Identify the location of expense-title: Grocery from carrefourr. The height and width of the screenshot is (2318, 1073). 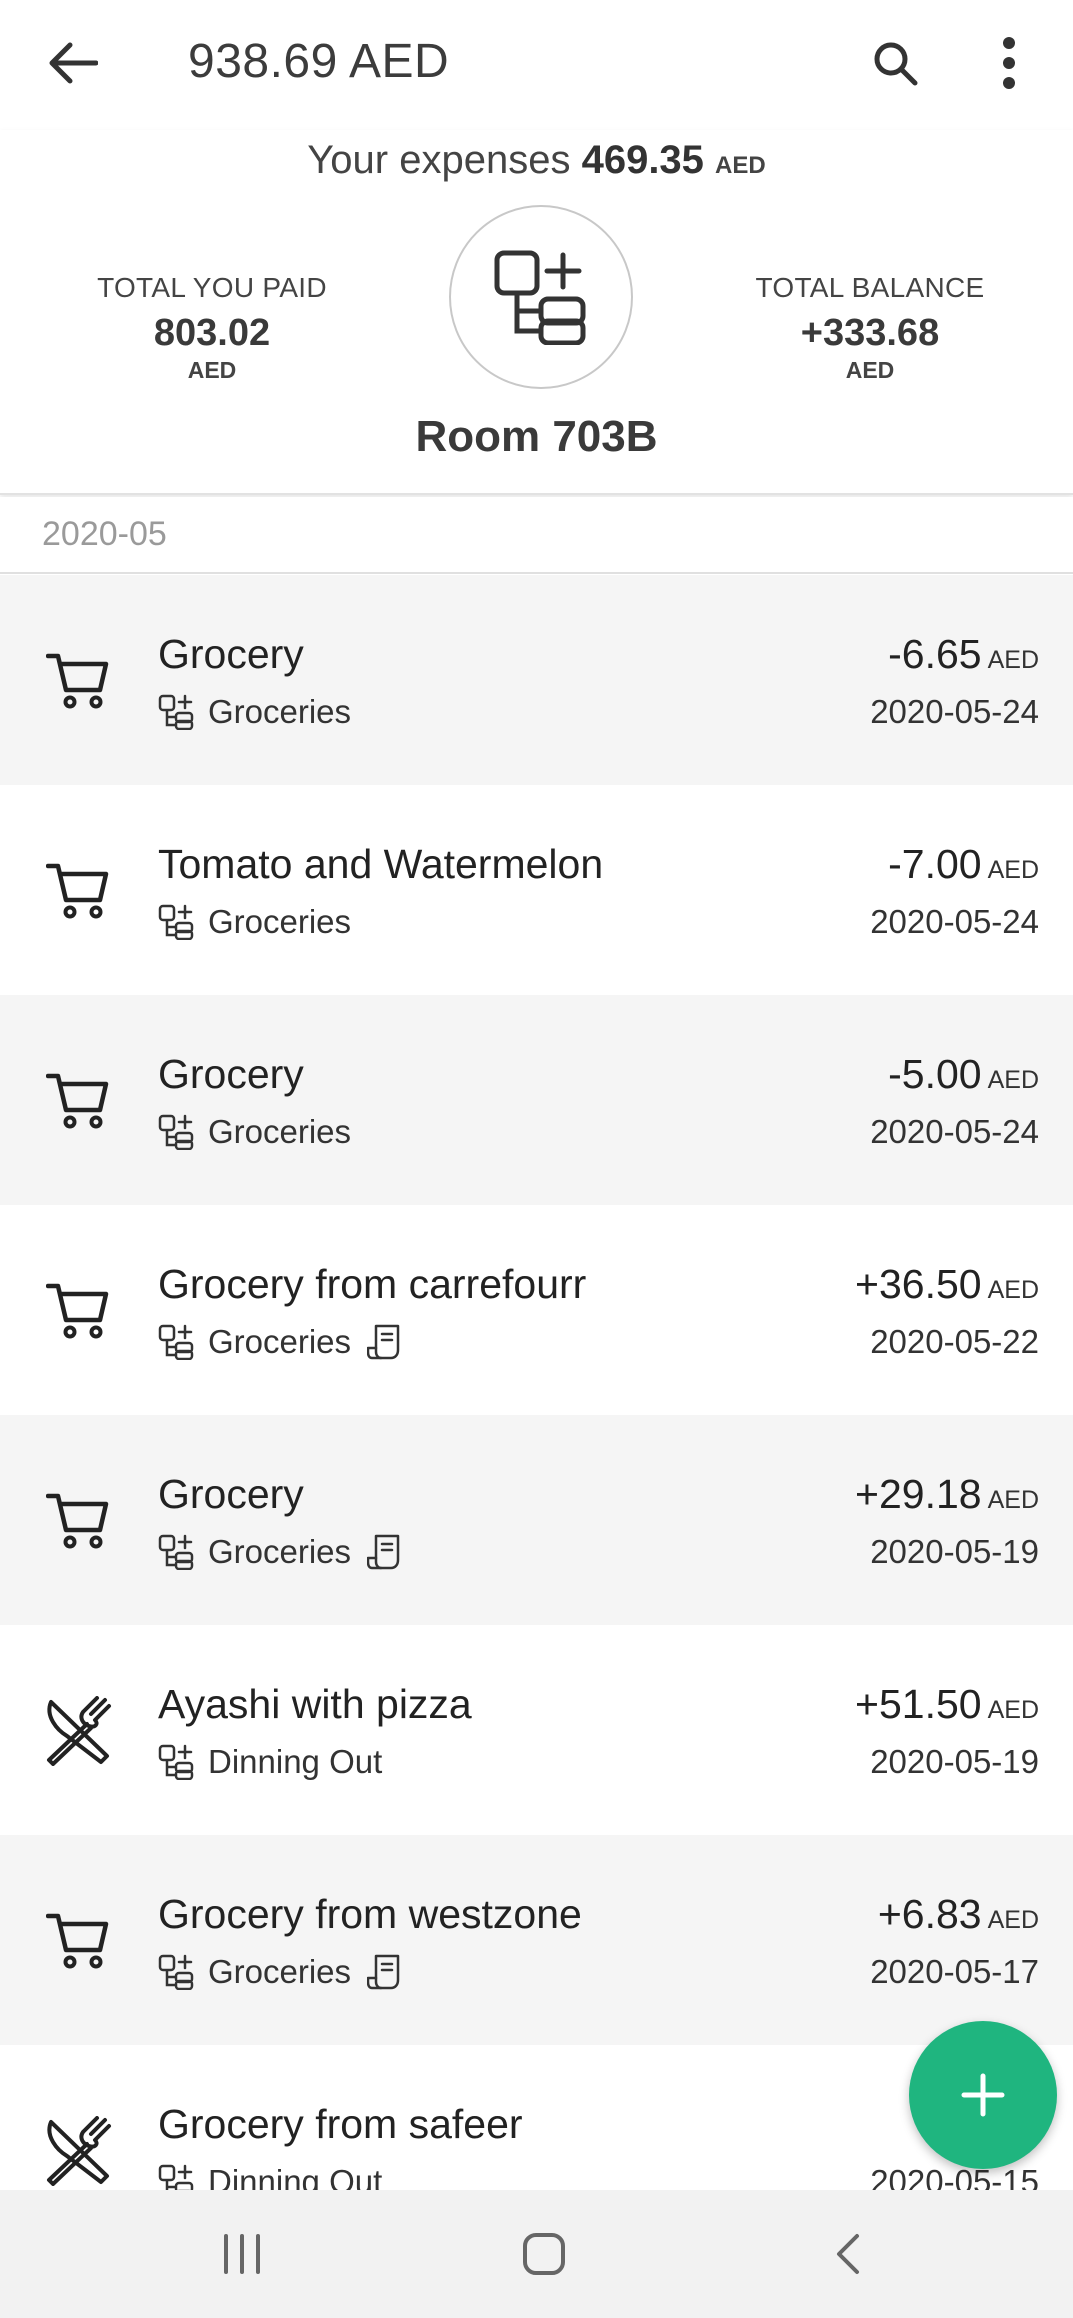
(372, 1284).